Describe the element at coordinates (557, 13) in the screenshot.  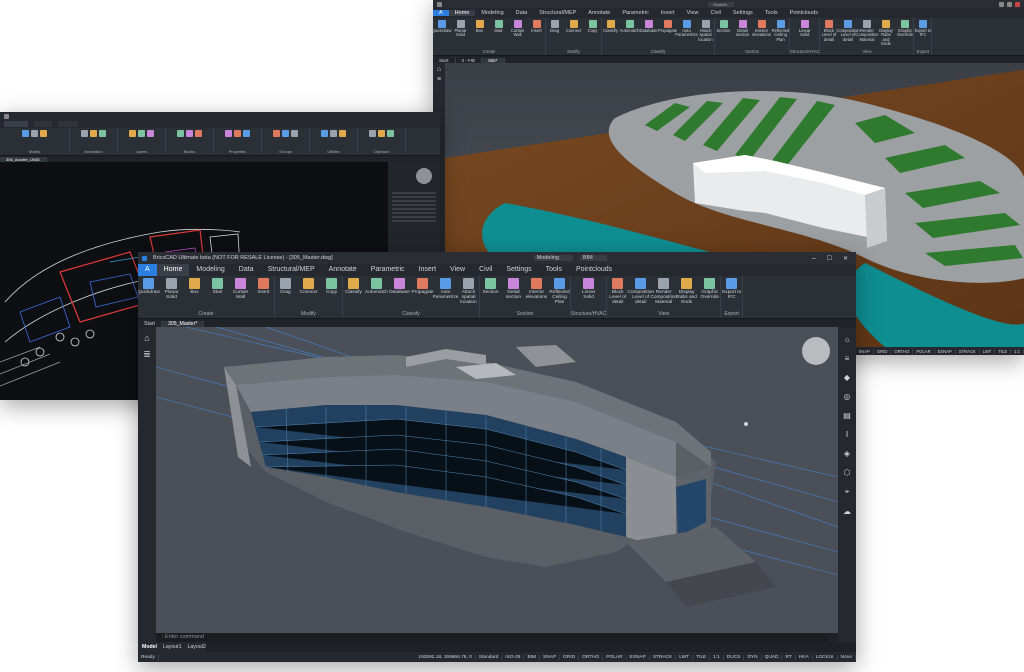
I see `tab-structural-mep: Structural/MEP` at that location.